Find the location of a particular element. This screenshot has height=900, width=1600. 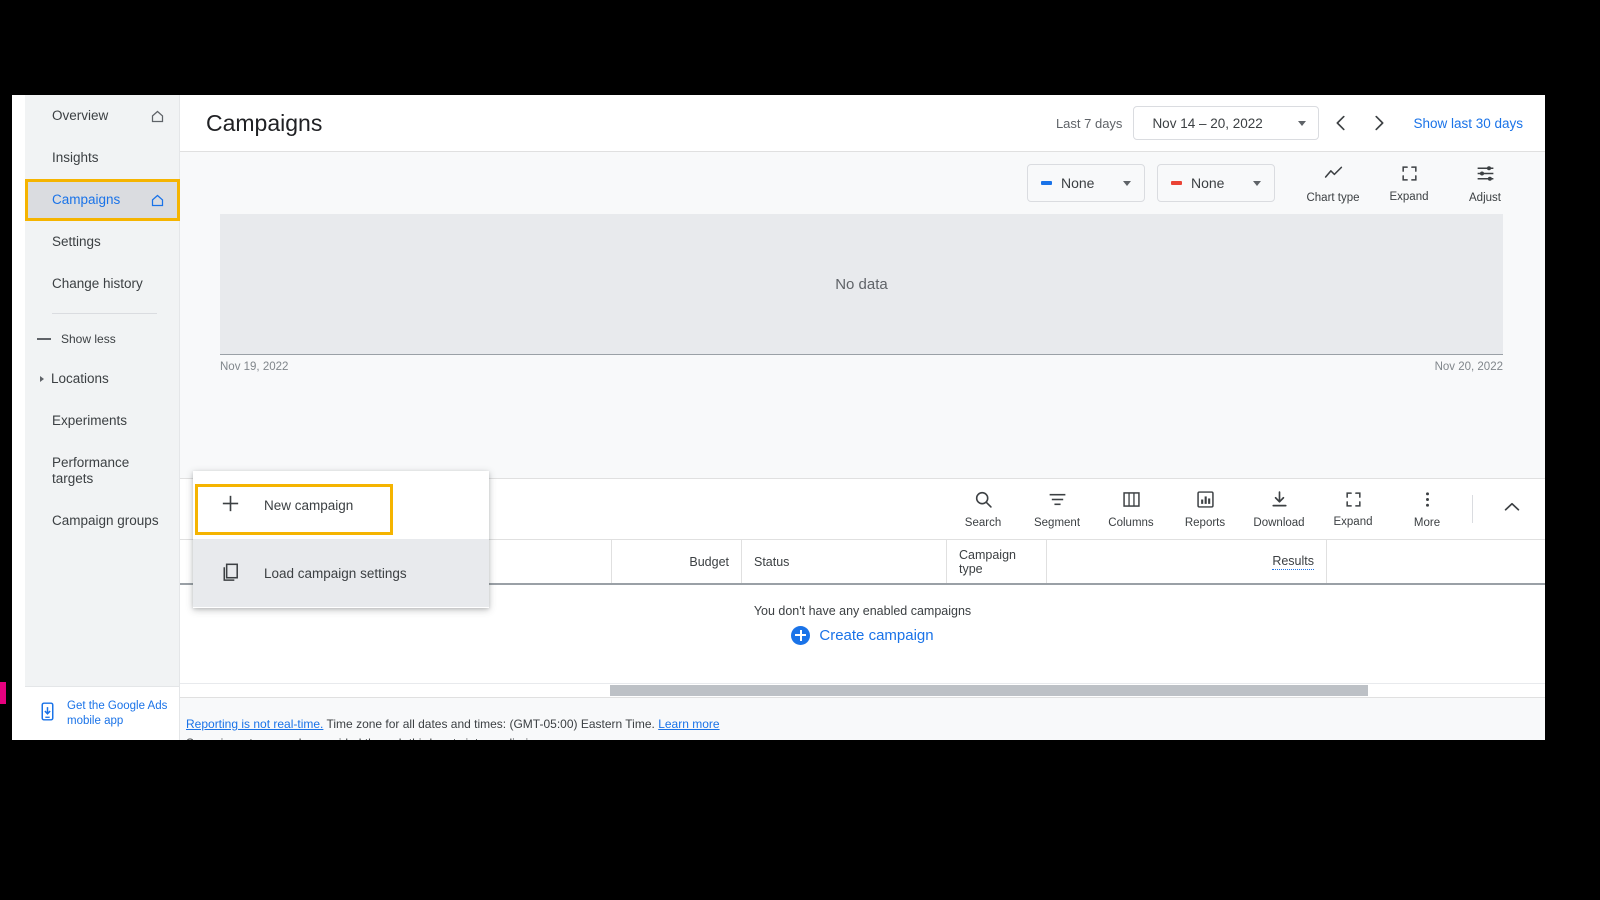

table-col-results: Results is located at coordinates (1187, 561).